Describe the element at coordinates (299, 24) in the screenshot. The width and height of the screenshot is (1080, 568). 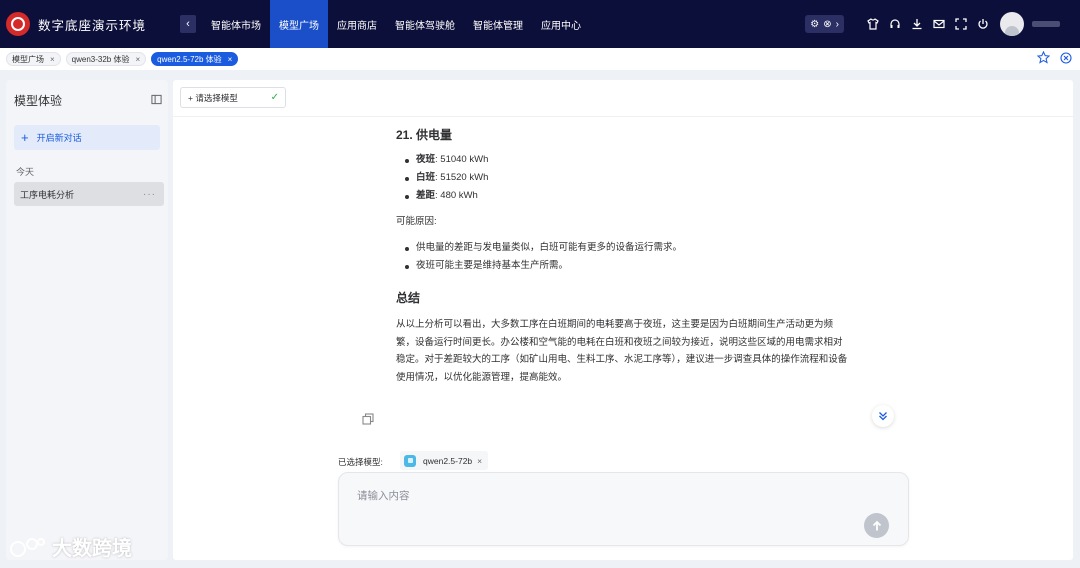
I see `nav-item-model-square: 模型广场` at that location.